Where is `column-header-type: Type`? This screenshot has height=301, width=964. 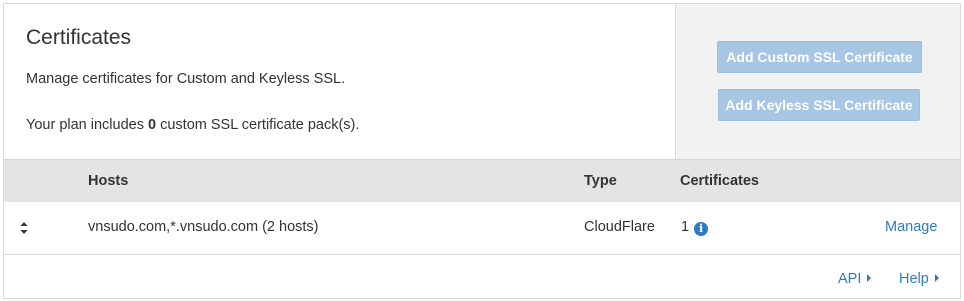 column-header-type: Type is located at coordinates (600, 181).